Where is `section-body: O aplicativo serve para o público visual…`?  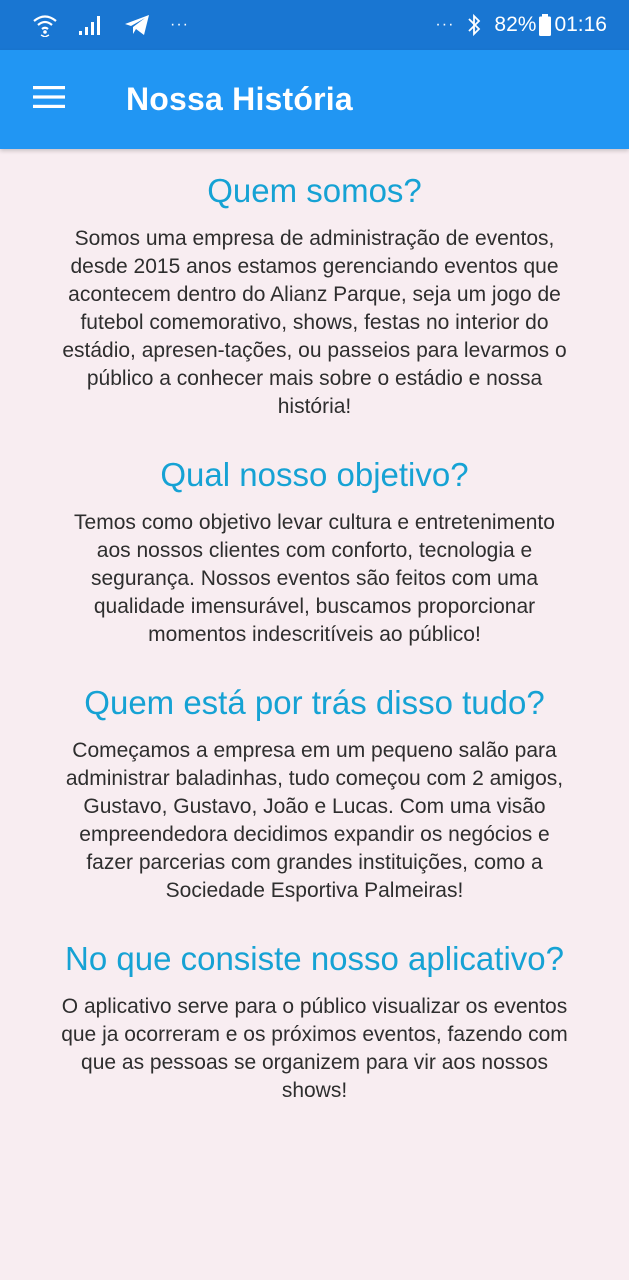 section-body: O aplicativo serve para o público visual… is located at coordinates (314, 1048).